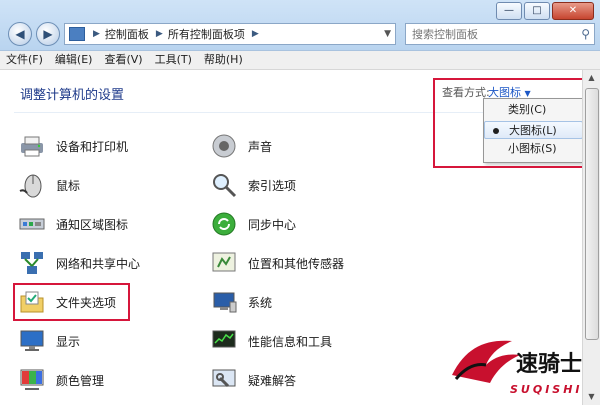 Image resolution: width=600 pixels, height=406 pixels. What do you see at coordinates (272, 380) in the screenshot?
I see `item-label: 疑难解答` at bounding box center [272, 380].